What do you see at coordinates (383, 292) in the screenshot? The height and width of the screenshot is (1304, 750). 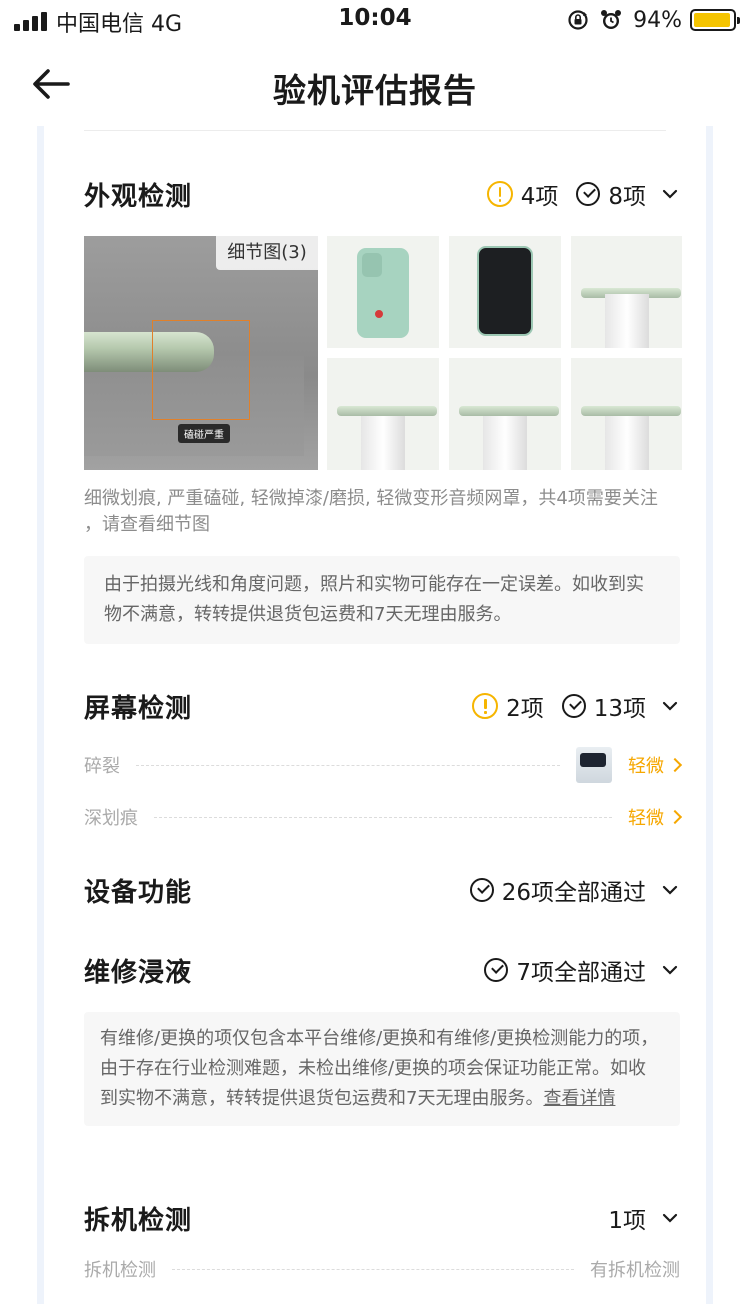 I see `photo-thumb-back` at bounding box center [383, 292].